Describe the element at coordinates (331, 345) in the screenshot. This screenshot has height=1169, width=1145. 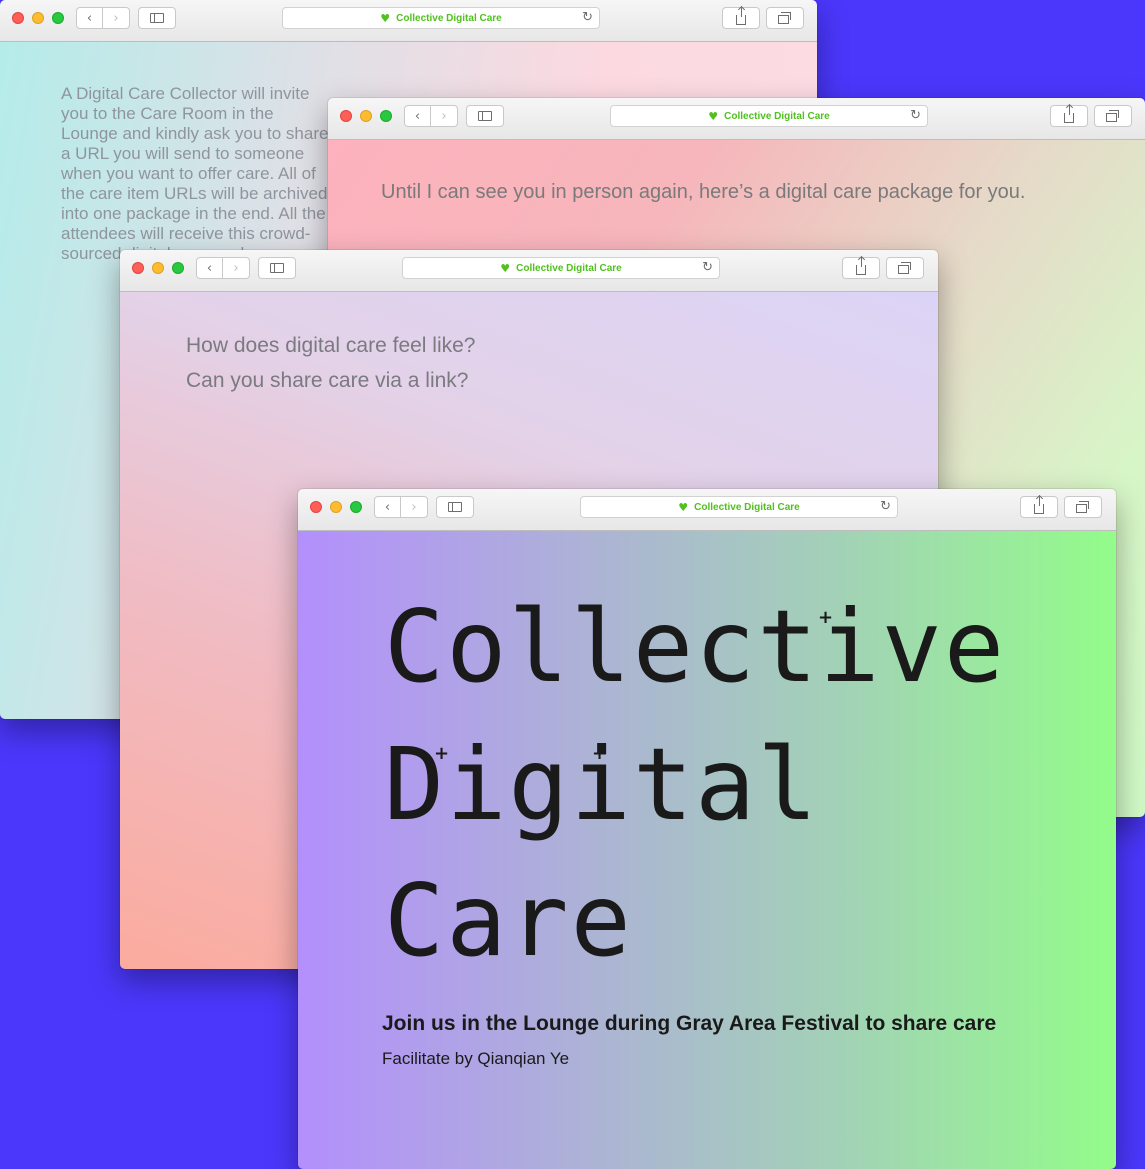
I see `question-1: How does digital care feel like?` at that location.